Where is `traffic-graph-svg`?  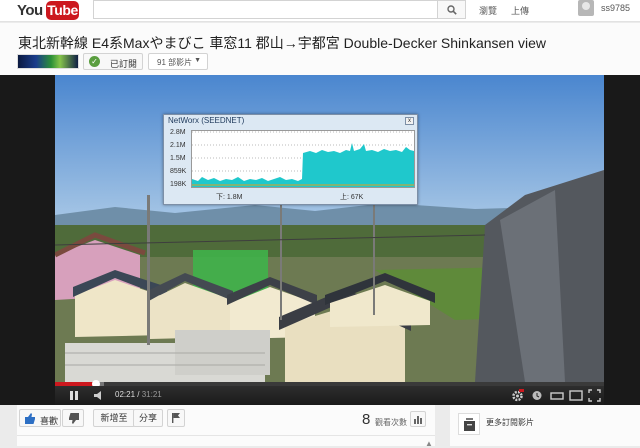 traffic-graph-svg is located at coordinates (303, 159).